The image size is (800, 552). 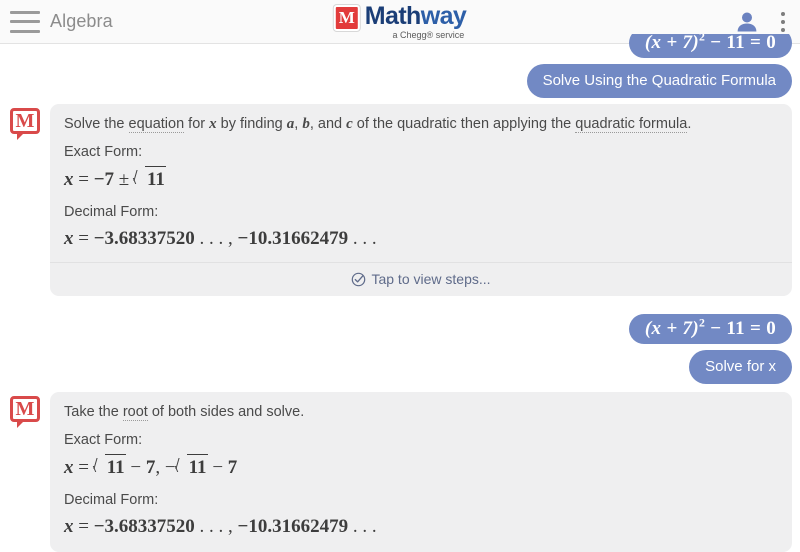 I want to click on brand-name: Mathway, so click(x=415, y=15).